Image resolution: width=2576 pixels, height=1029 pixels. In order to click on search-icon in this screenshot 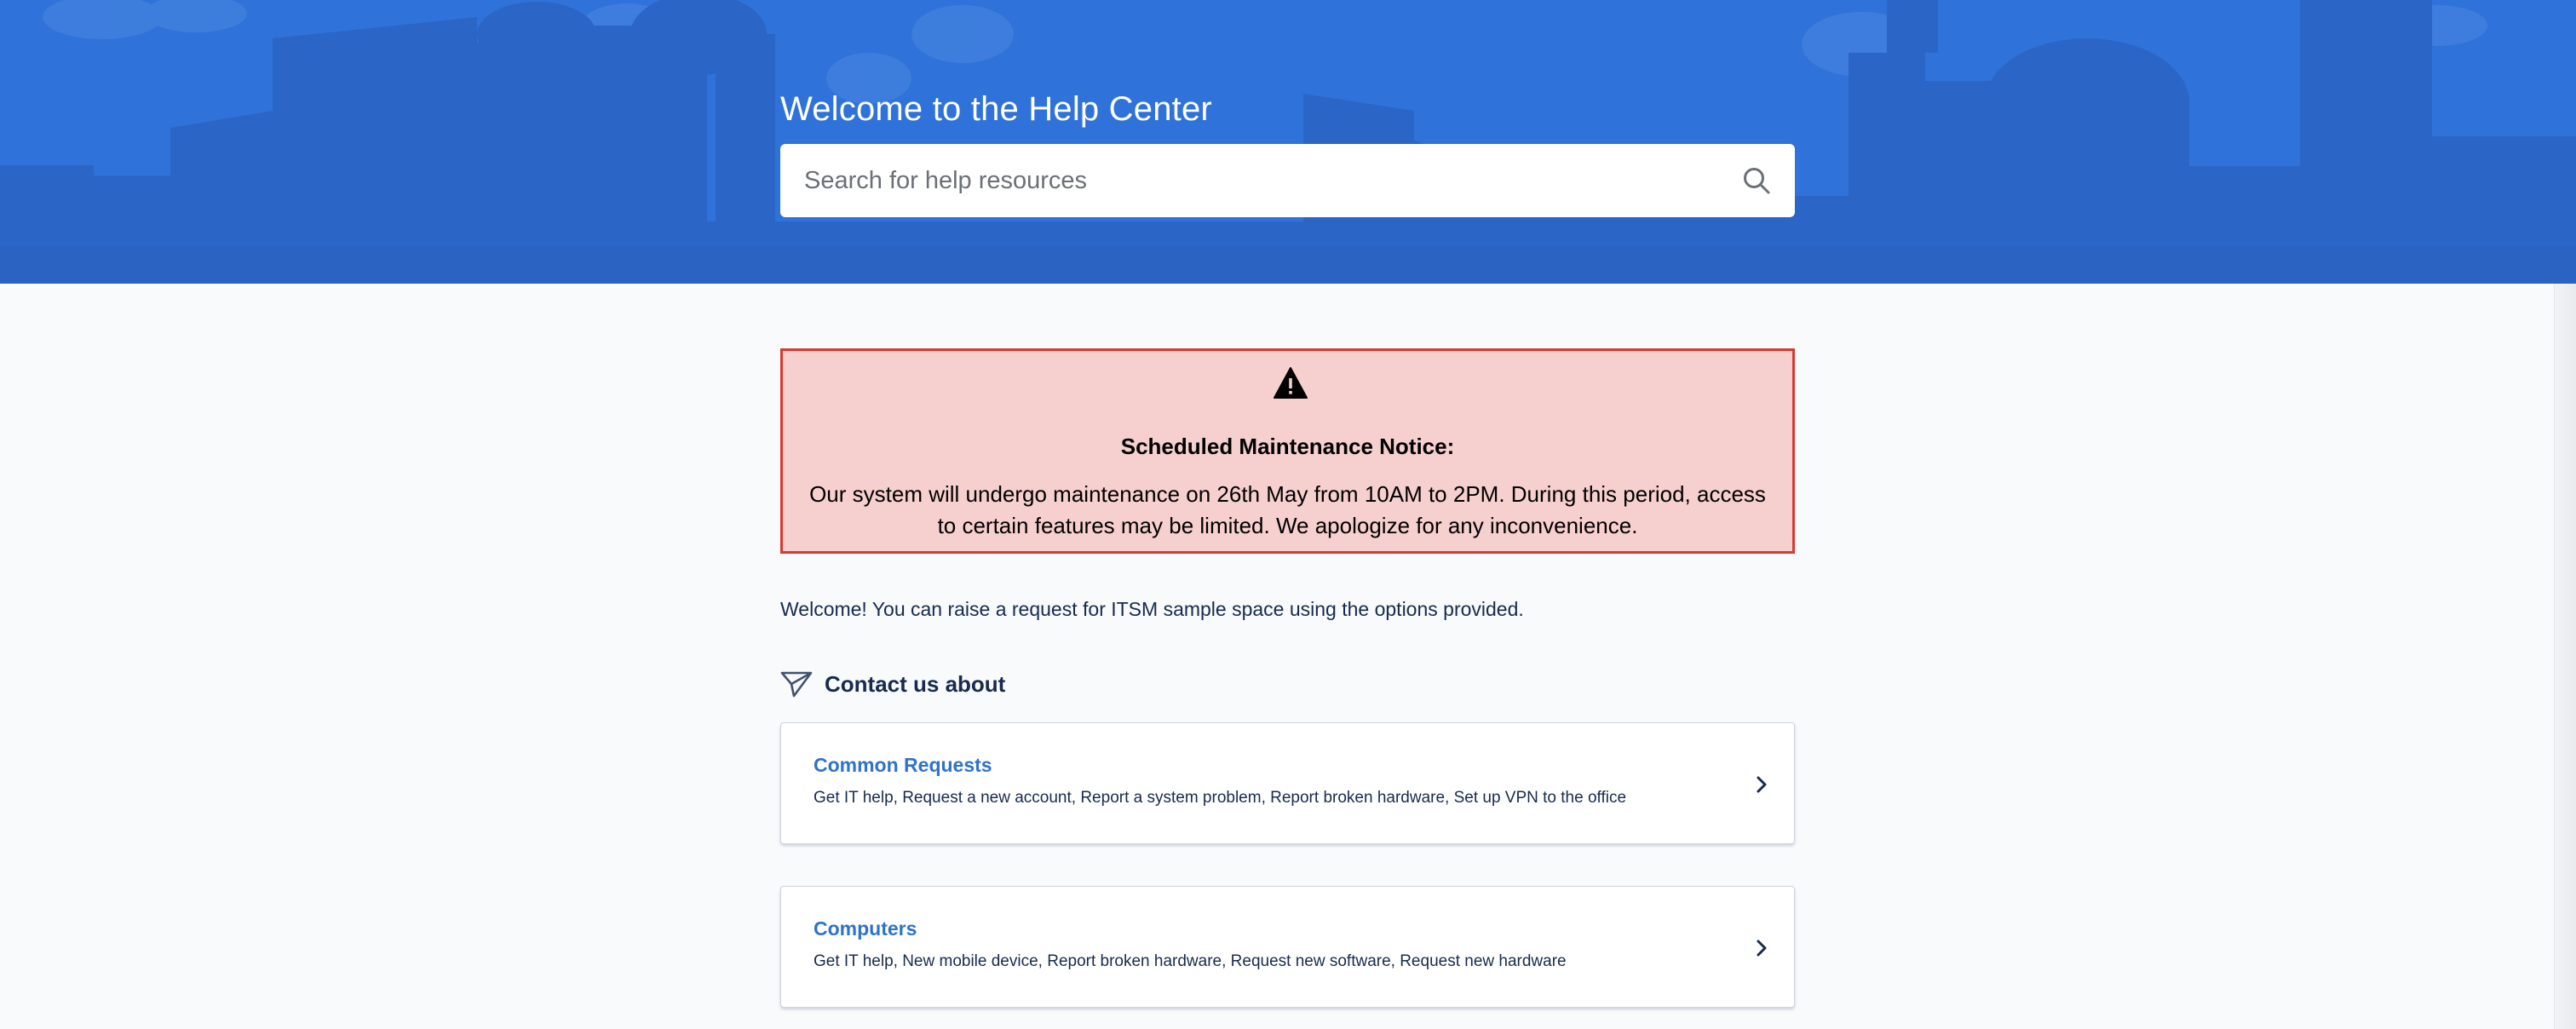, I will do `click(1757, 180)`.